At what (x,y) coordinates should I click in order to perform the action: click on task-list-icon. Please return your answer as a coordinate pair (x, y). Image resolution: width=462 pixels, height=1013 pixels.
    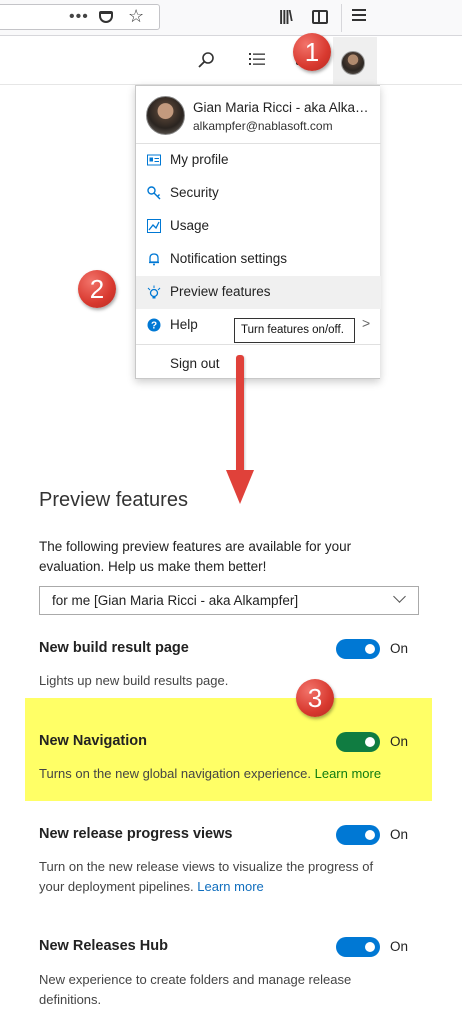
    Looking at the image, I should click on (257, 59).